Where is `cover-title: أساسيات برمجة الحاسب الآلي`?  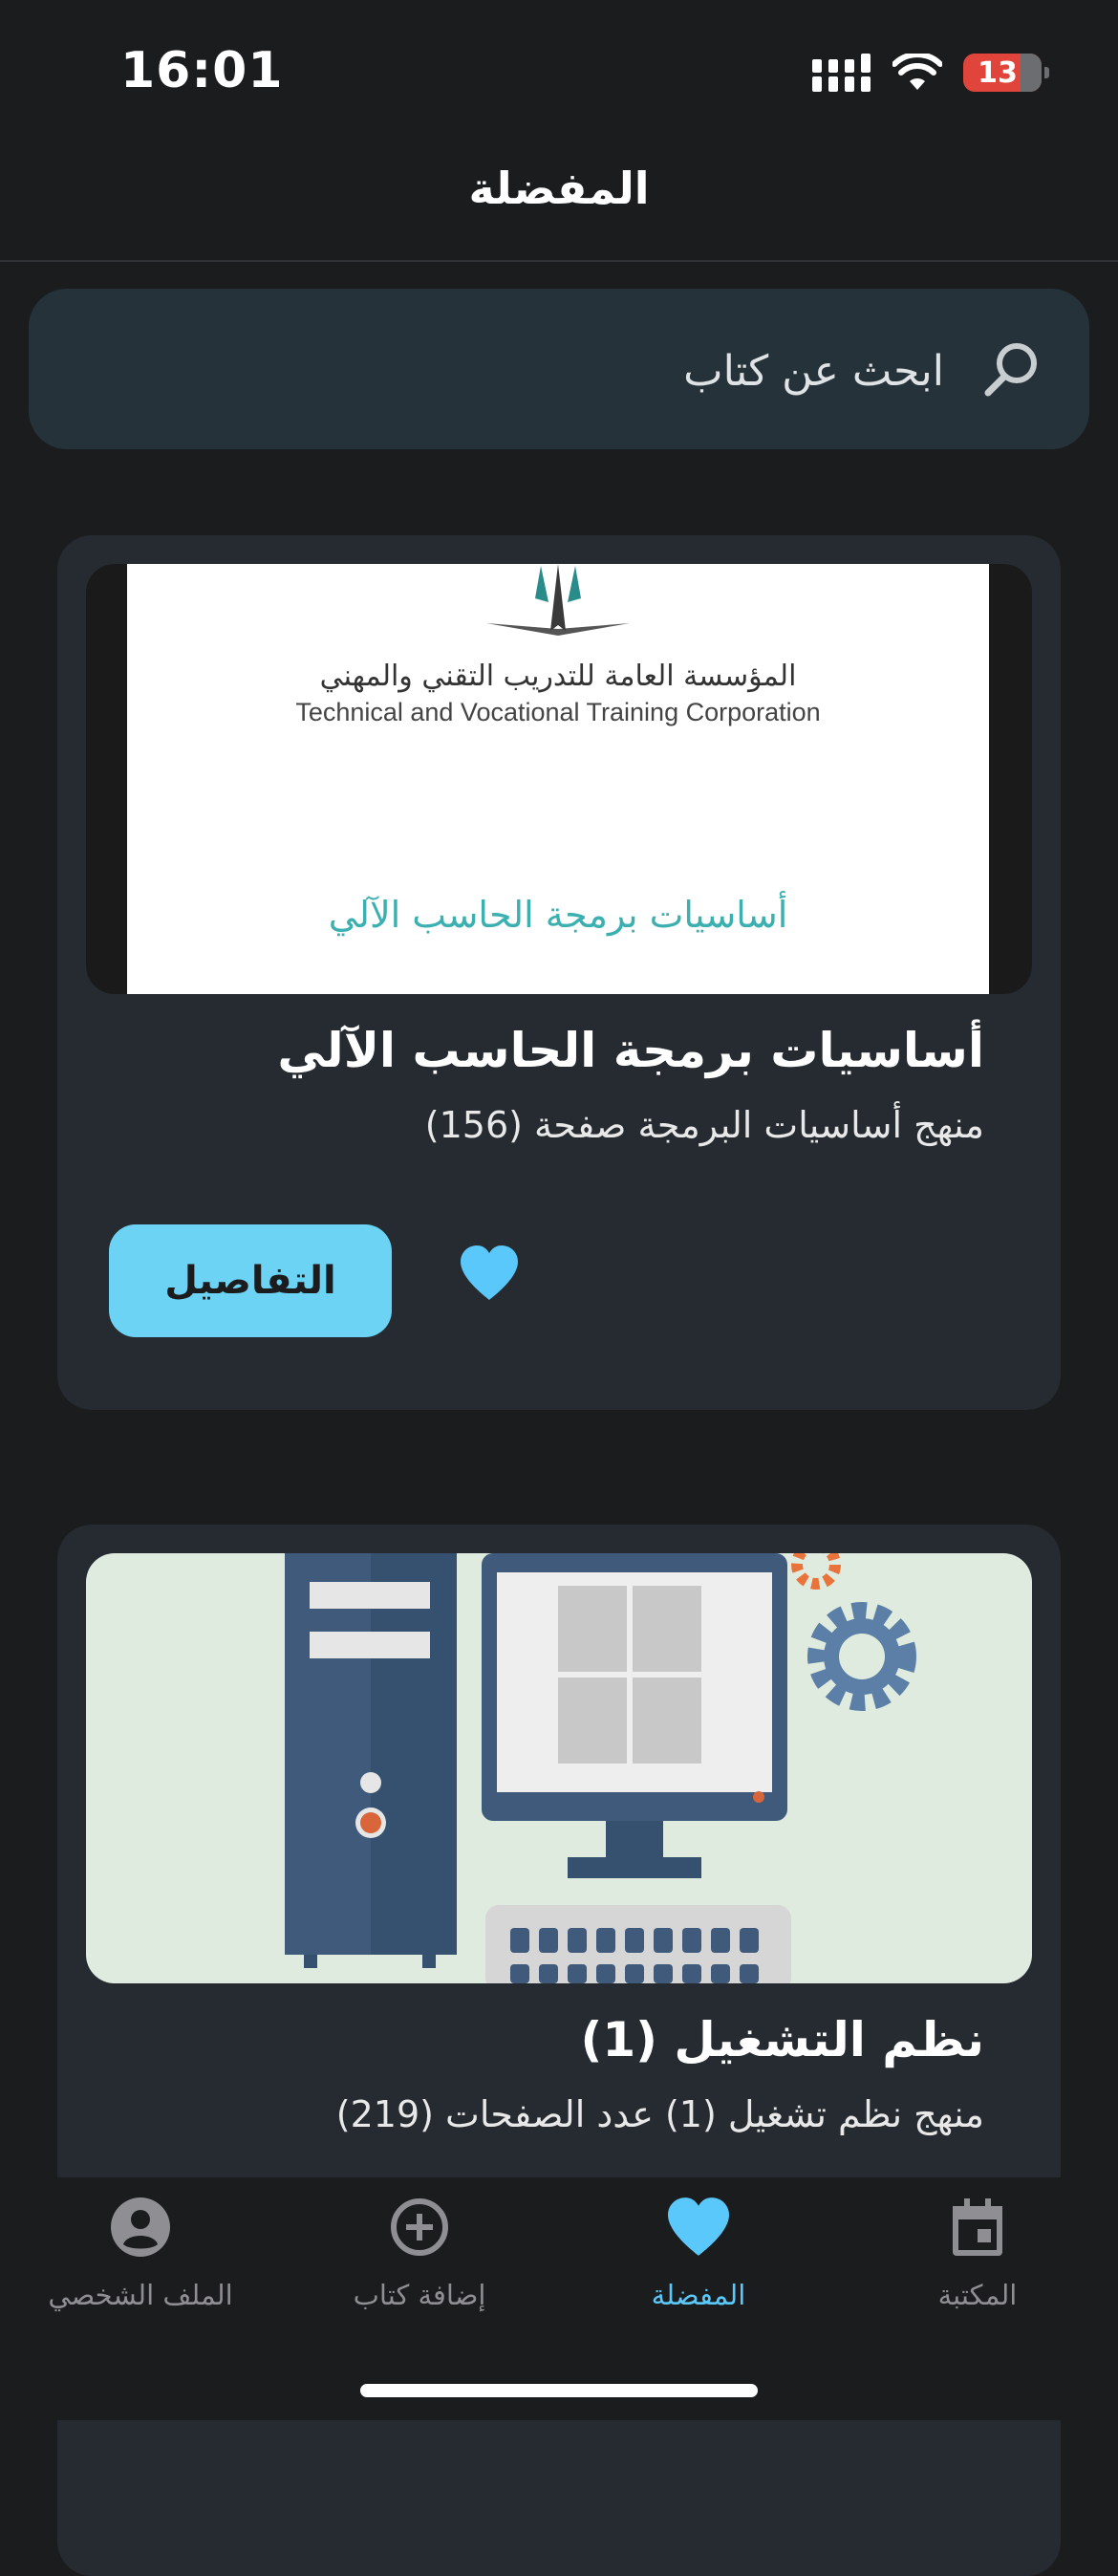
cover-title: أساسيات برمجة الحاسب الآلي is located at coordinates (558, 915).